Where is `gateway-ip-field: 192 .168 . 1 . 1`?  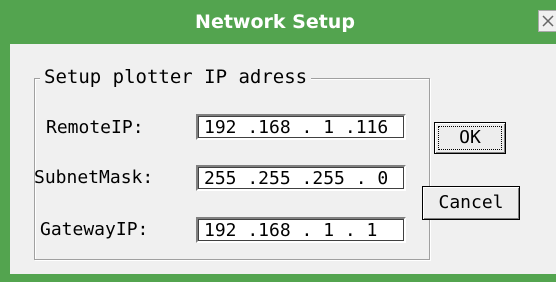
gateway-ip-field: 192 .168 . 1 . 1 is located at coordinates (301, 230).